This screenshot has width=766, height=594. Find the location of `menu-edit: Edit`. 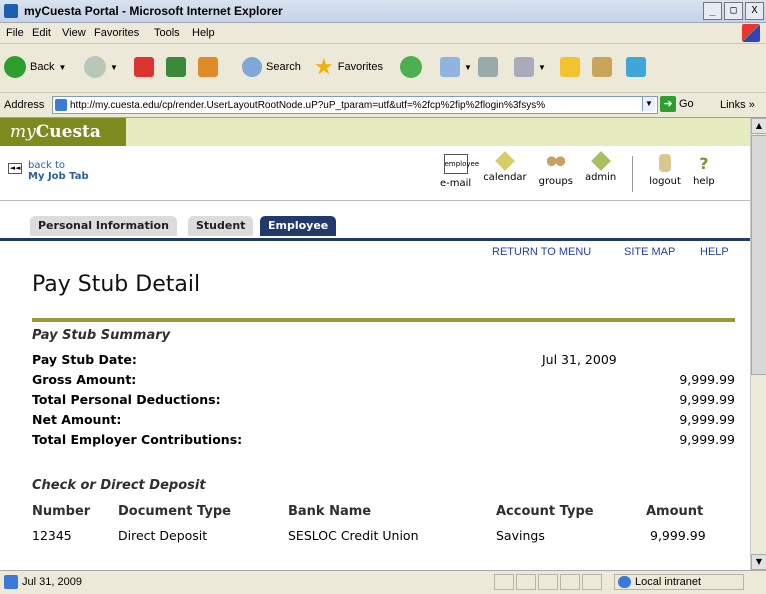

menu-edit: Edit is located at coordinates (41, 33).